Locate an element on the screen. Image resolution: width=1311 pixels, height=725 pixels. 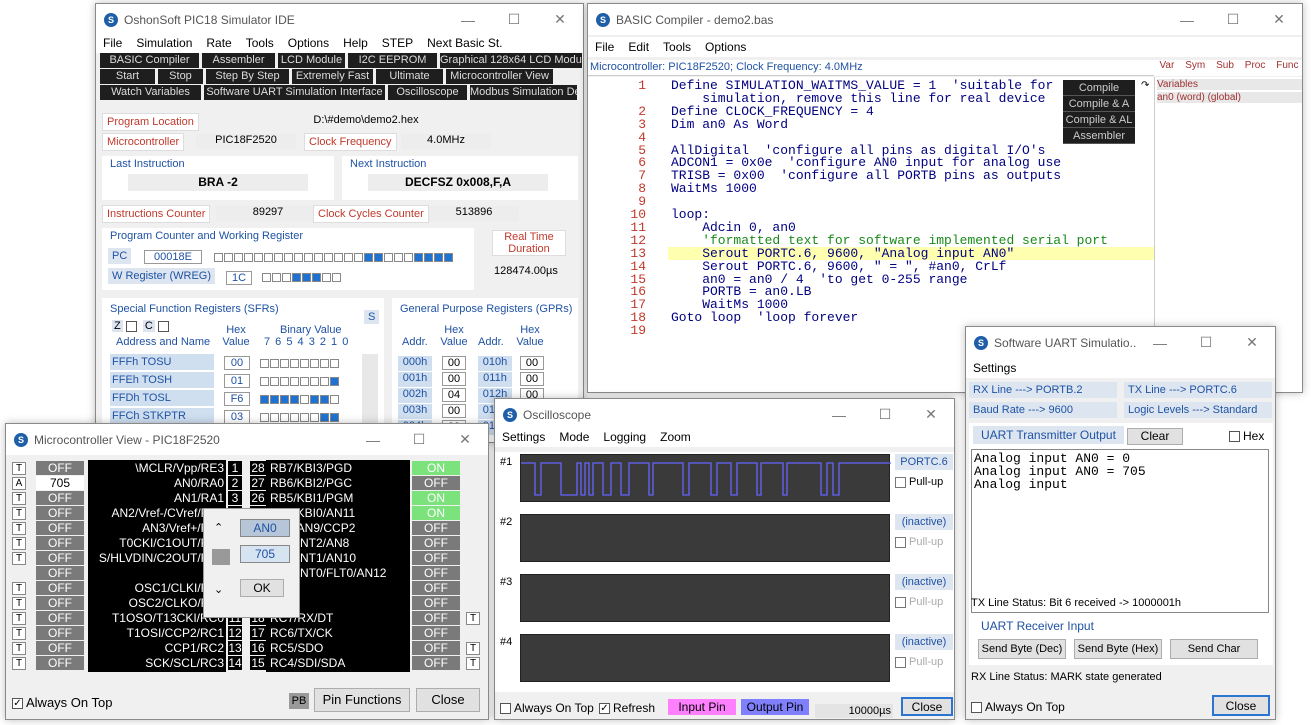
gpr-hex: 00 is located at coordinates (454, 379).